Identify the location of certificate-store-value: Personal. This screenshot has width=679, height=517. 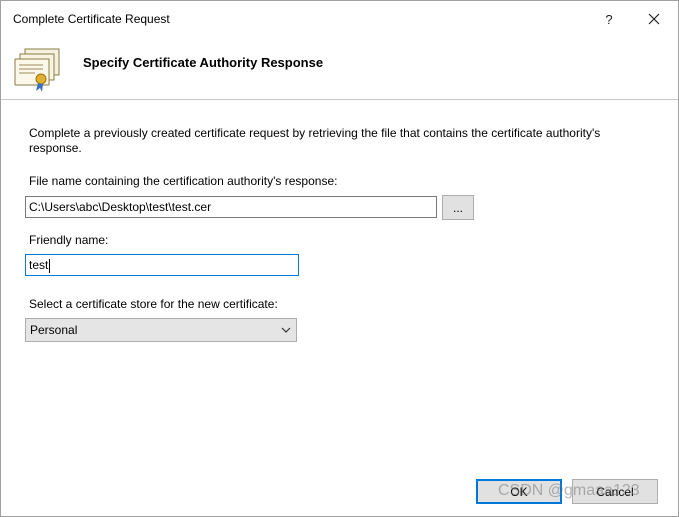
(54, 330).